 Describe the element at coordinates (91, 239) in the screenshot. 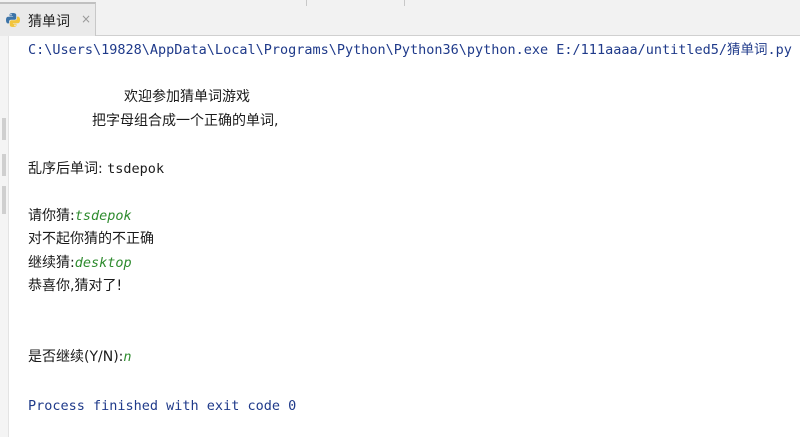

I see `wrong-message: 对不起你猜的不正确` at that location.